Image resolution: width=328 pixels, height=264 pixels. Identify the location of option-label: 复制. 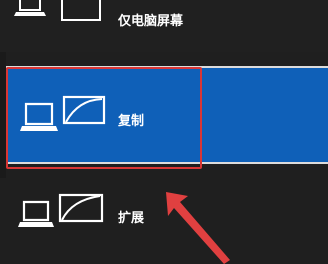
(131, 121).